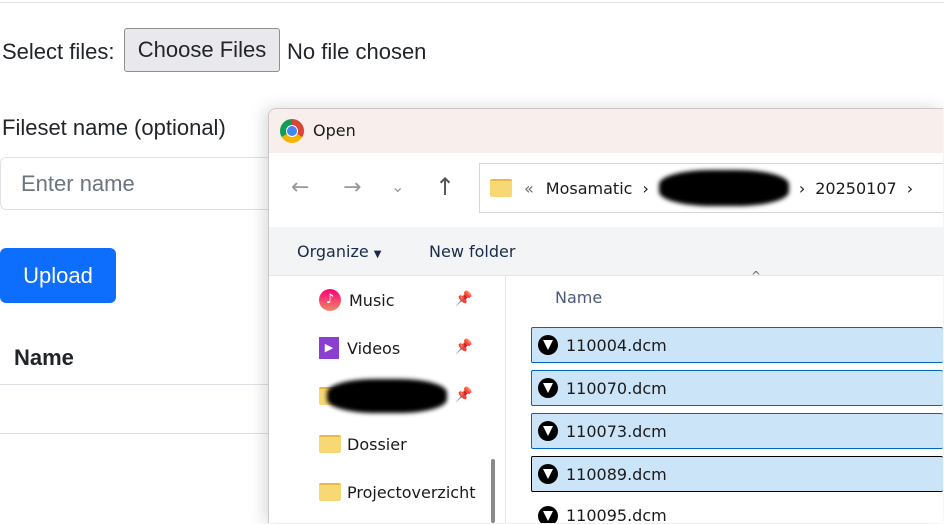  Describe the element at coordinates (300, 187) in the screenshot. I see `back-icon: ←` at that location.